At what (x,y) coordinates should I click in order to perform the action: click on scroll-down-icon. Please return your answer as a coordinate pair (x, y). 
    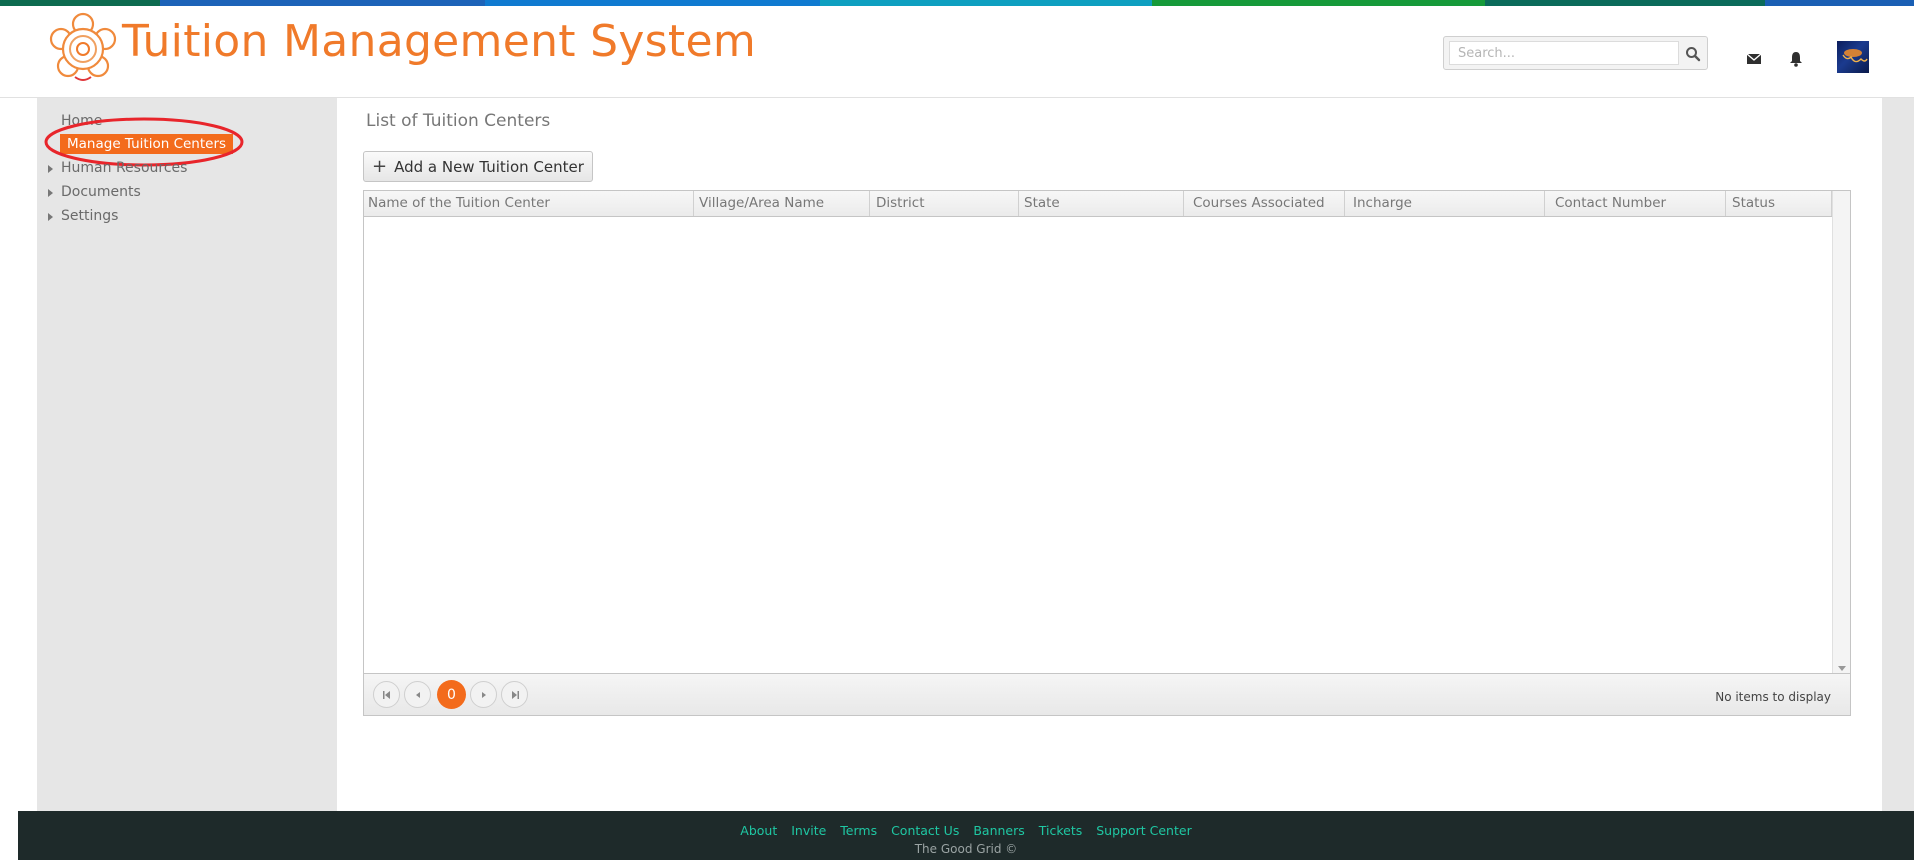
    Looking at the image, I should click on (1842, 668).